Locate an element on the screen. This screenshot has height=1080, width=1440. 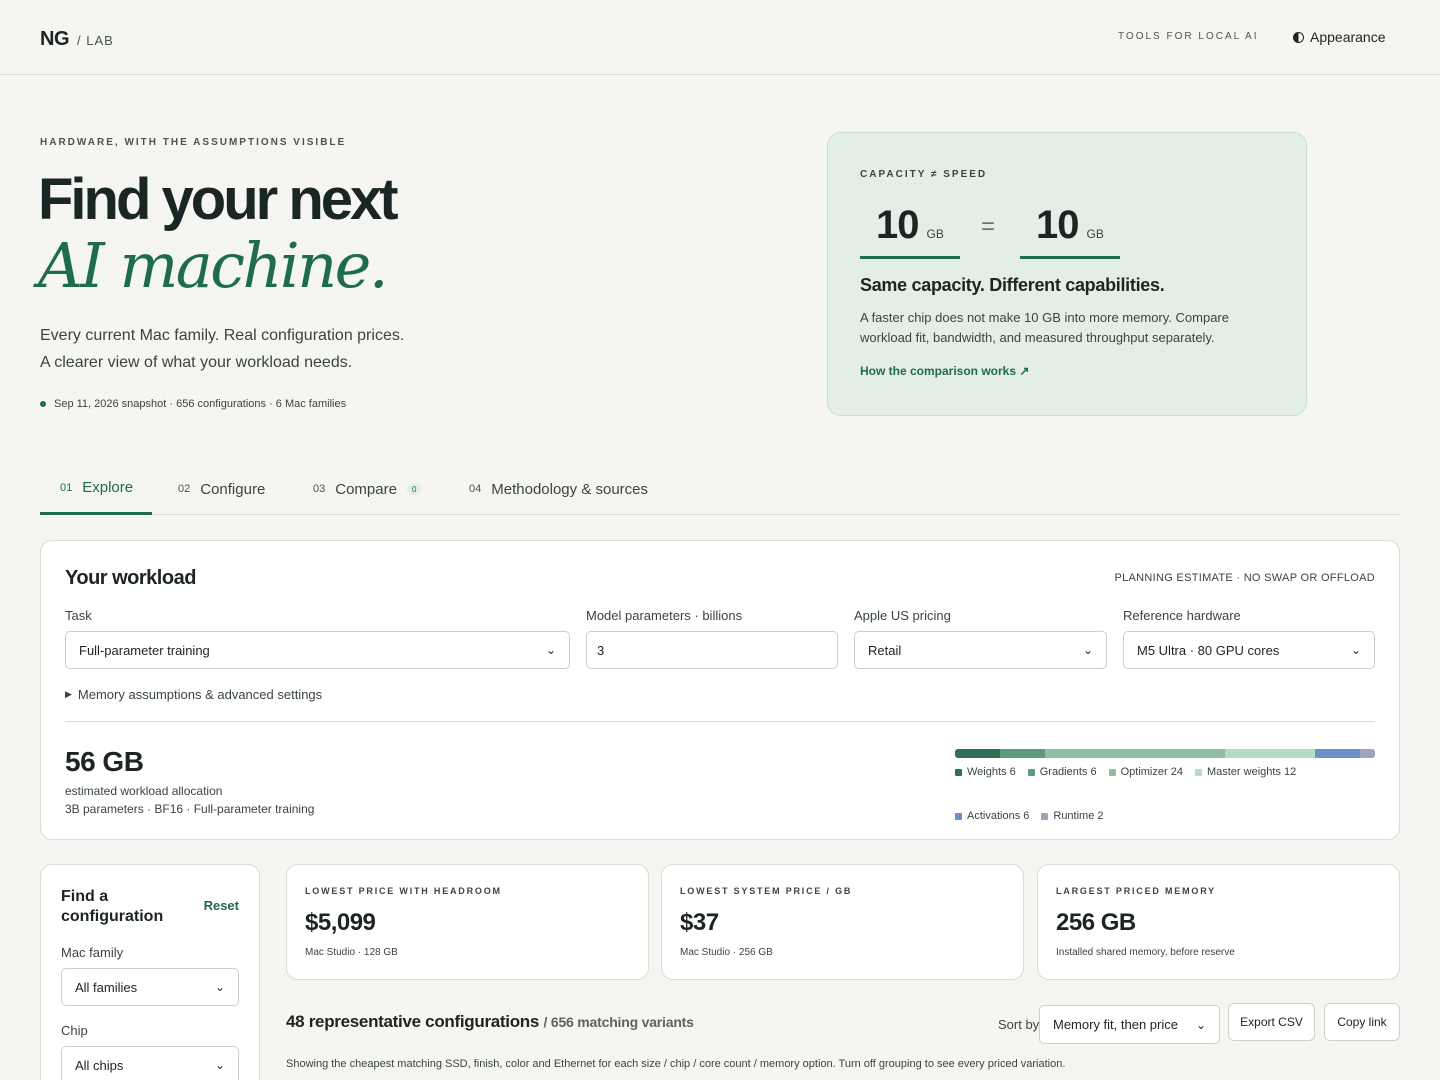
pricing-select: Retail ⌄ is located at coordinates (980, 650).